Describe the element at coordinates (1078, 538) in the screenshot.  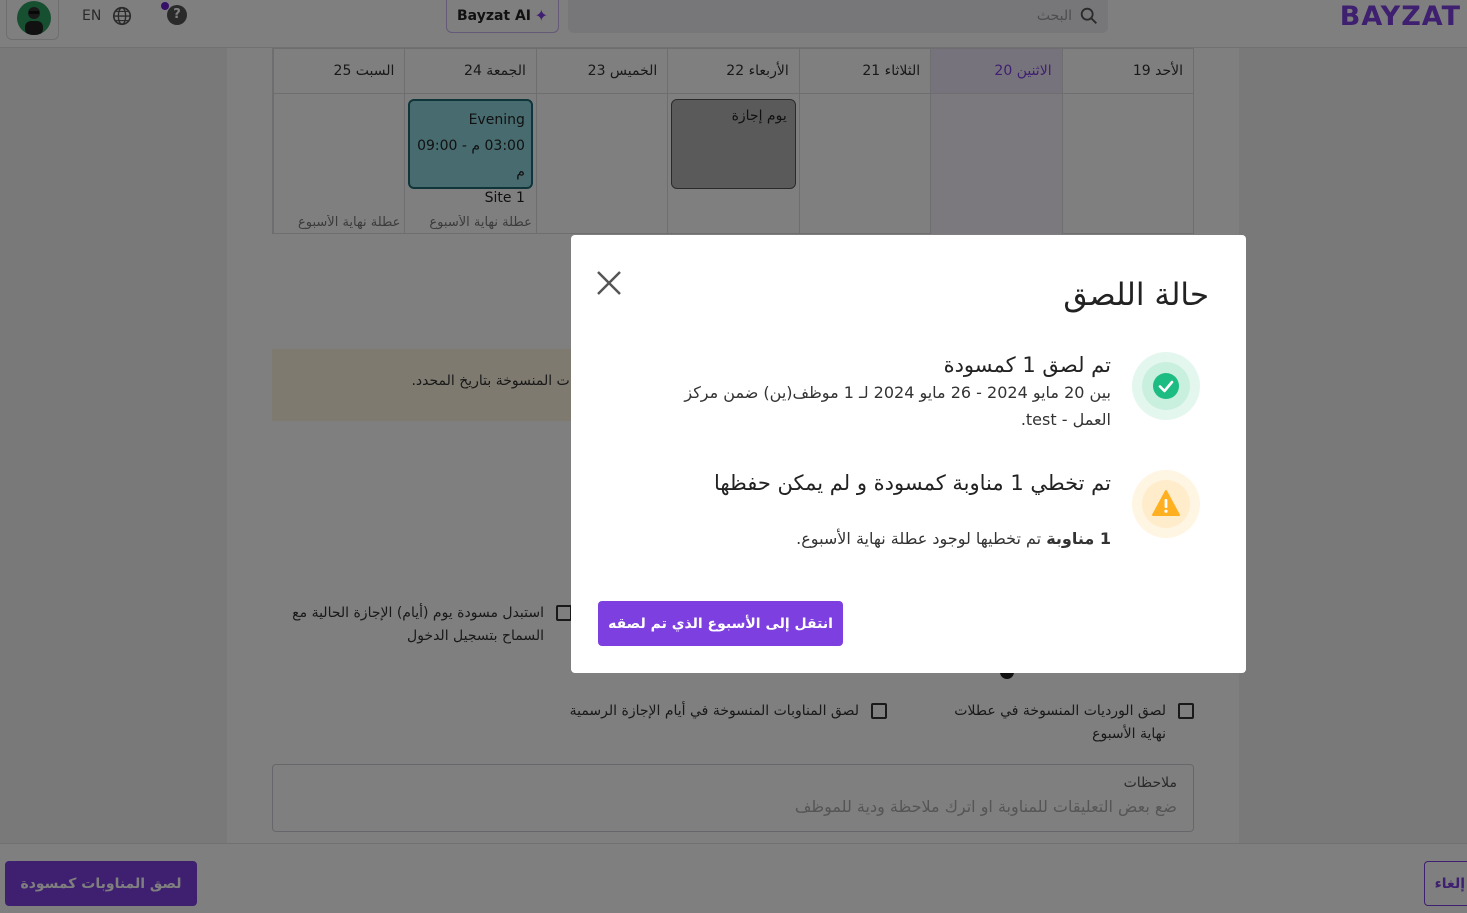
I see `skipped-count: 1 مناوبة` at that location.